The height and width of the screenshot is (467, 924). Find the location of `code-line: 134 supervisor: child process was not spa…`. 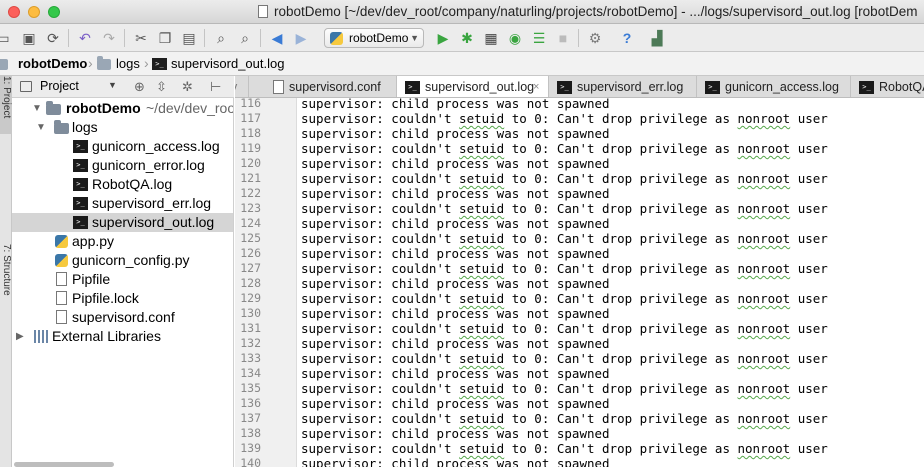

code-line: 134 supervisor: child process was not spa… is located at coordinates (579, 373).